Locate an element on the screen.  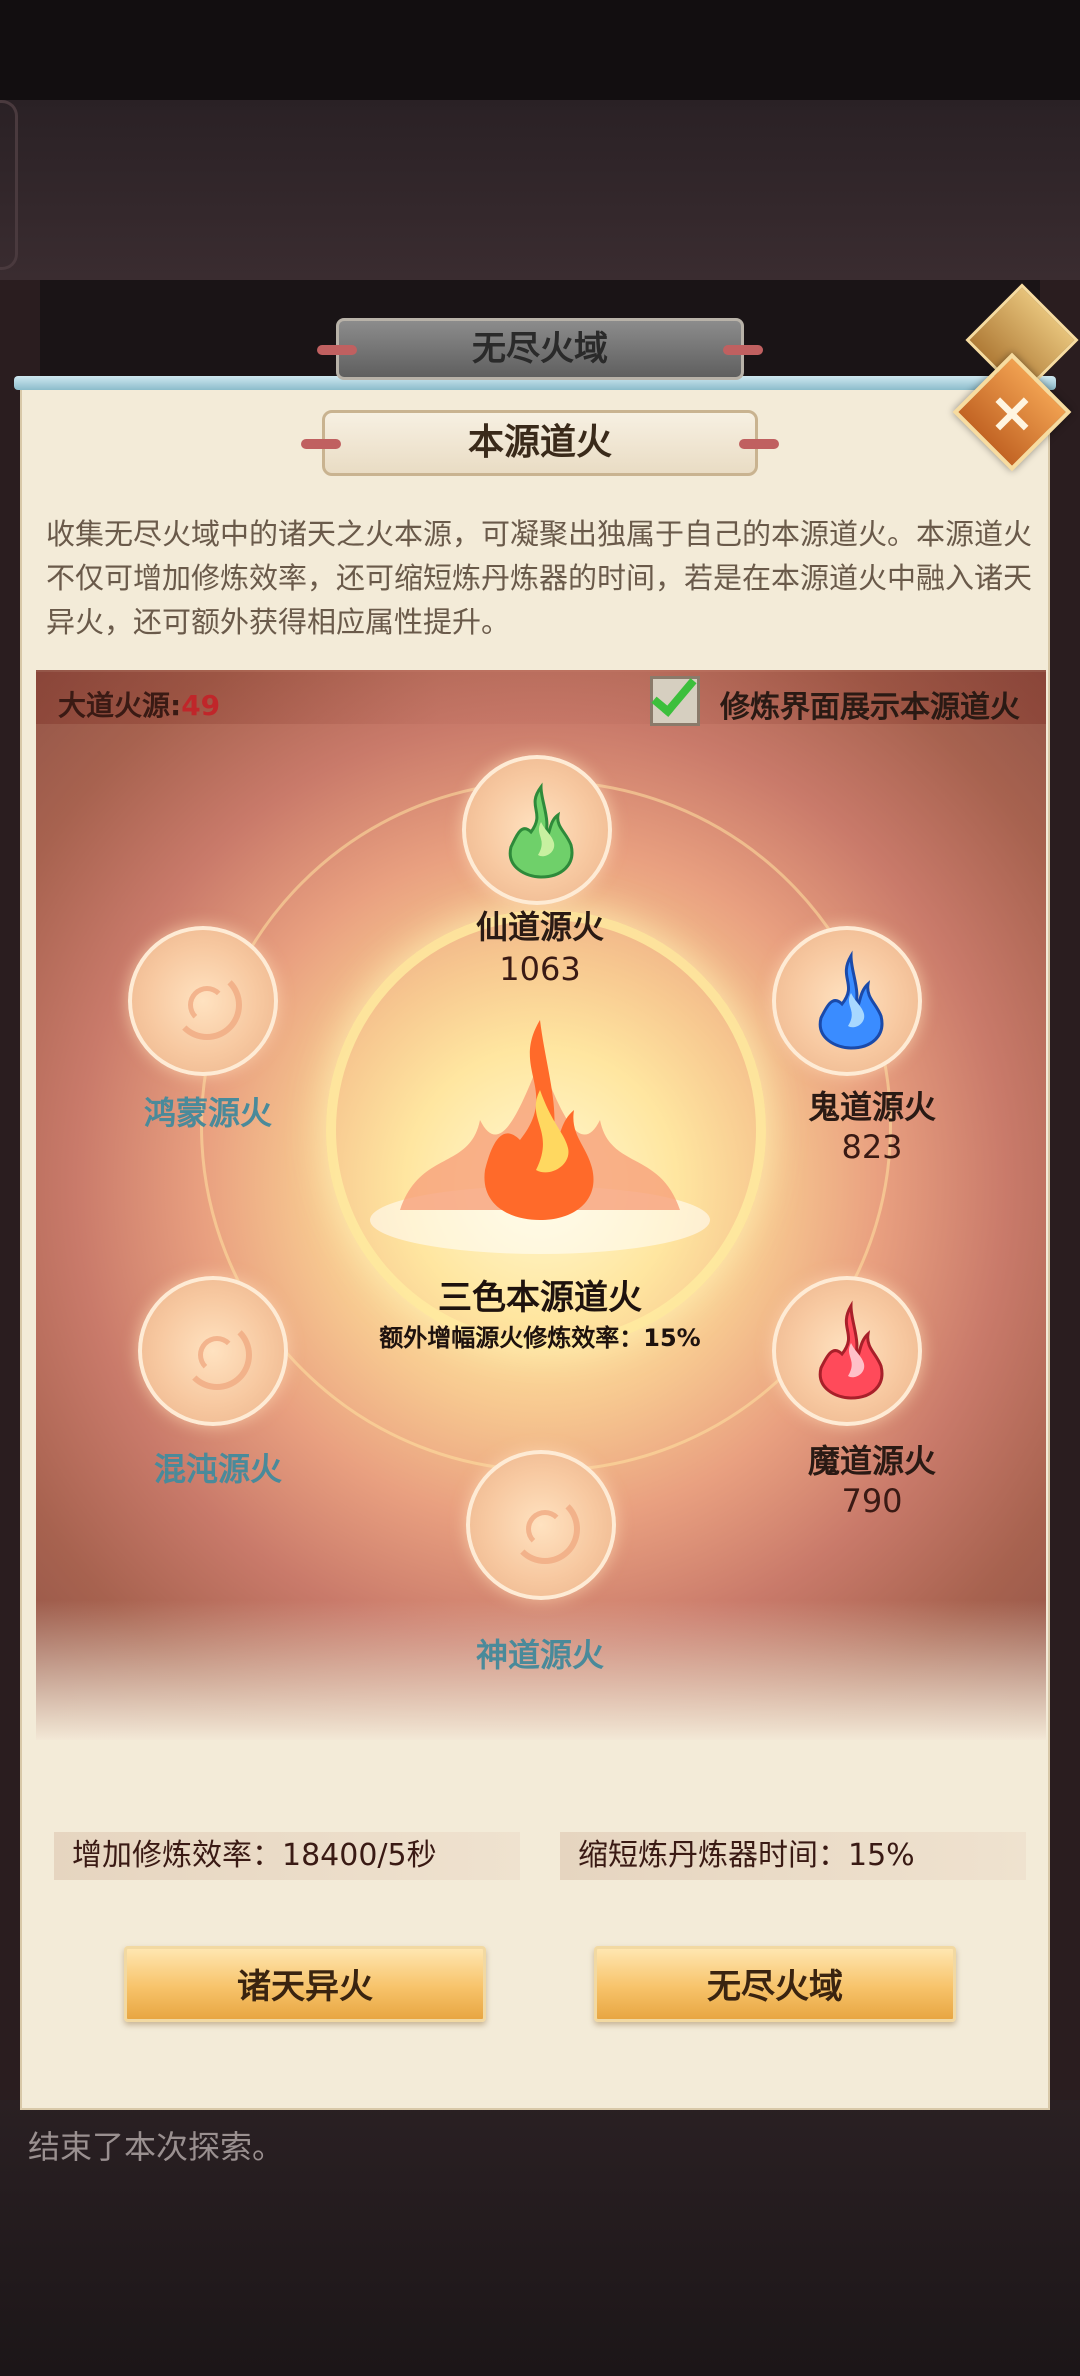
red-flame-icon is located at coordinates (851, 1350).